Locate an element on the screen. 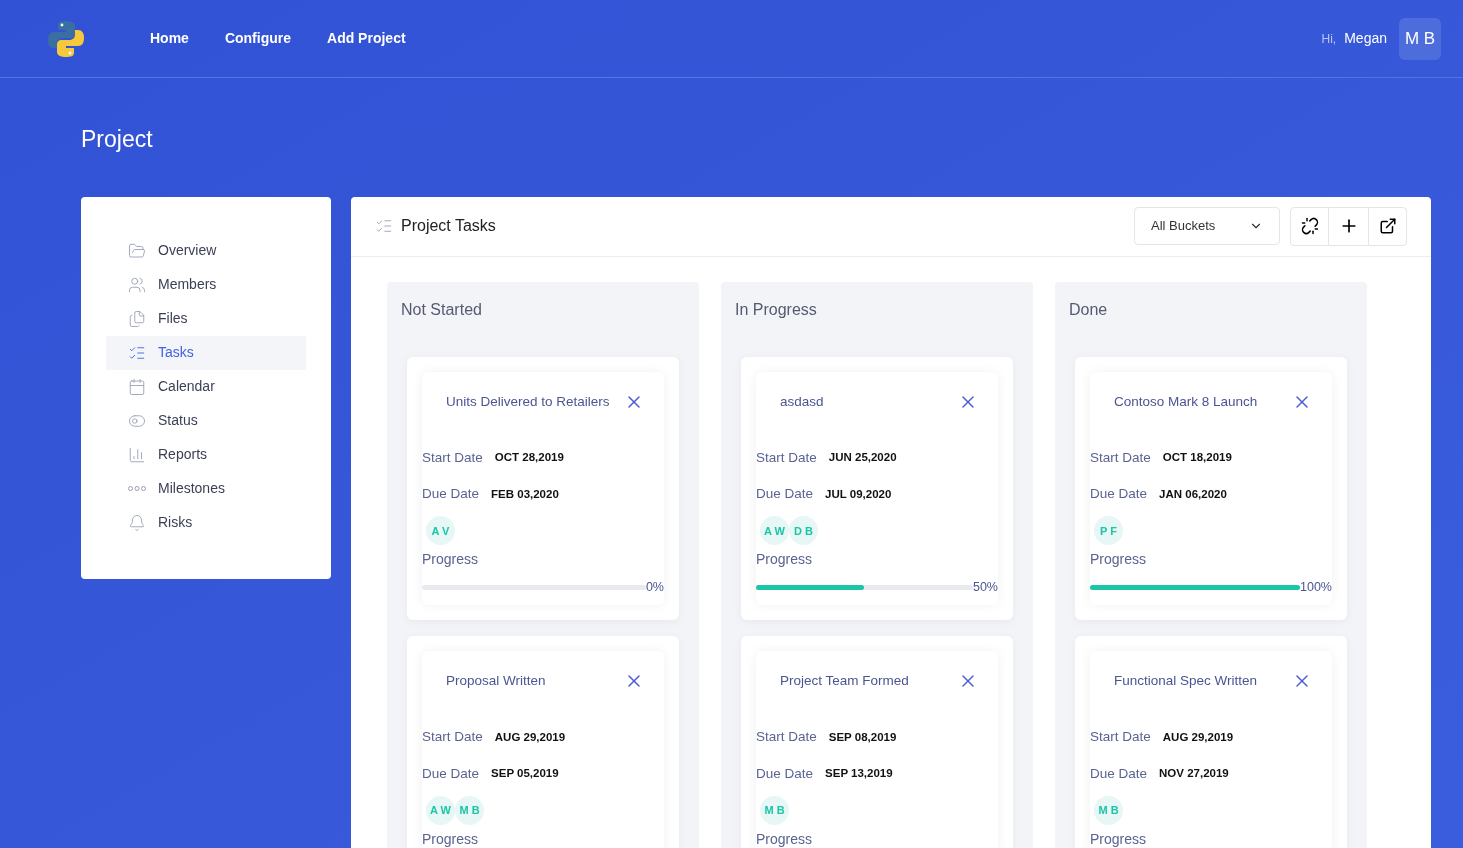 The width and height of the screenshot is (1463, 848). task-title: Functional Spec Written is located at coordinates (1186, 681).